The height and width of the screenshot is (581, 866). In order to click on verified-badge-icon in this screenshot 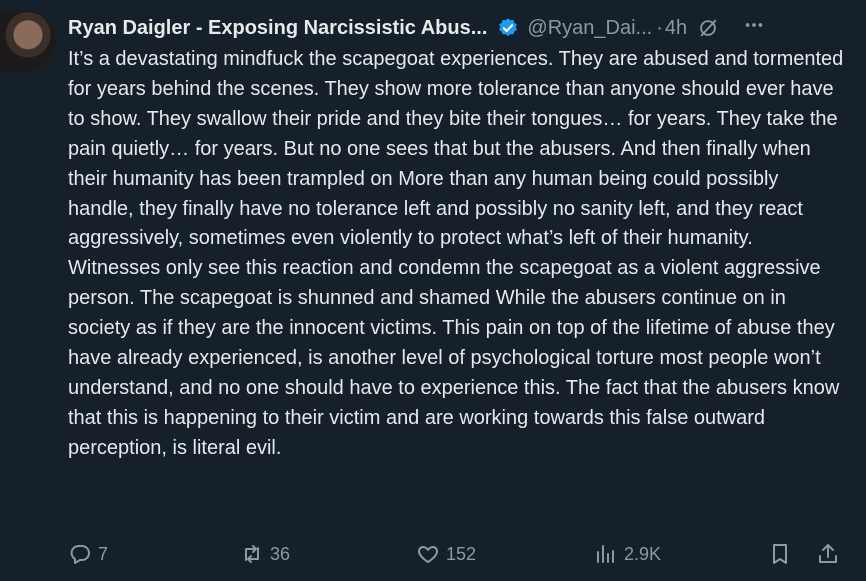, I will do `click(508, 28)`.